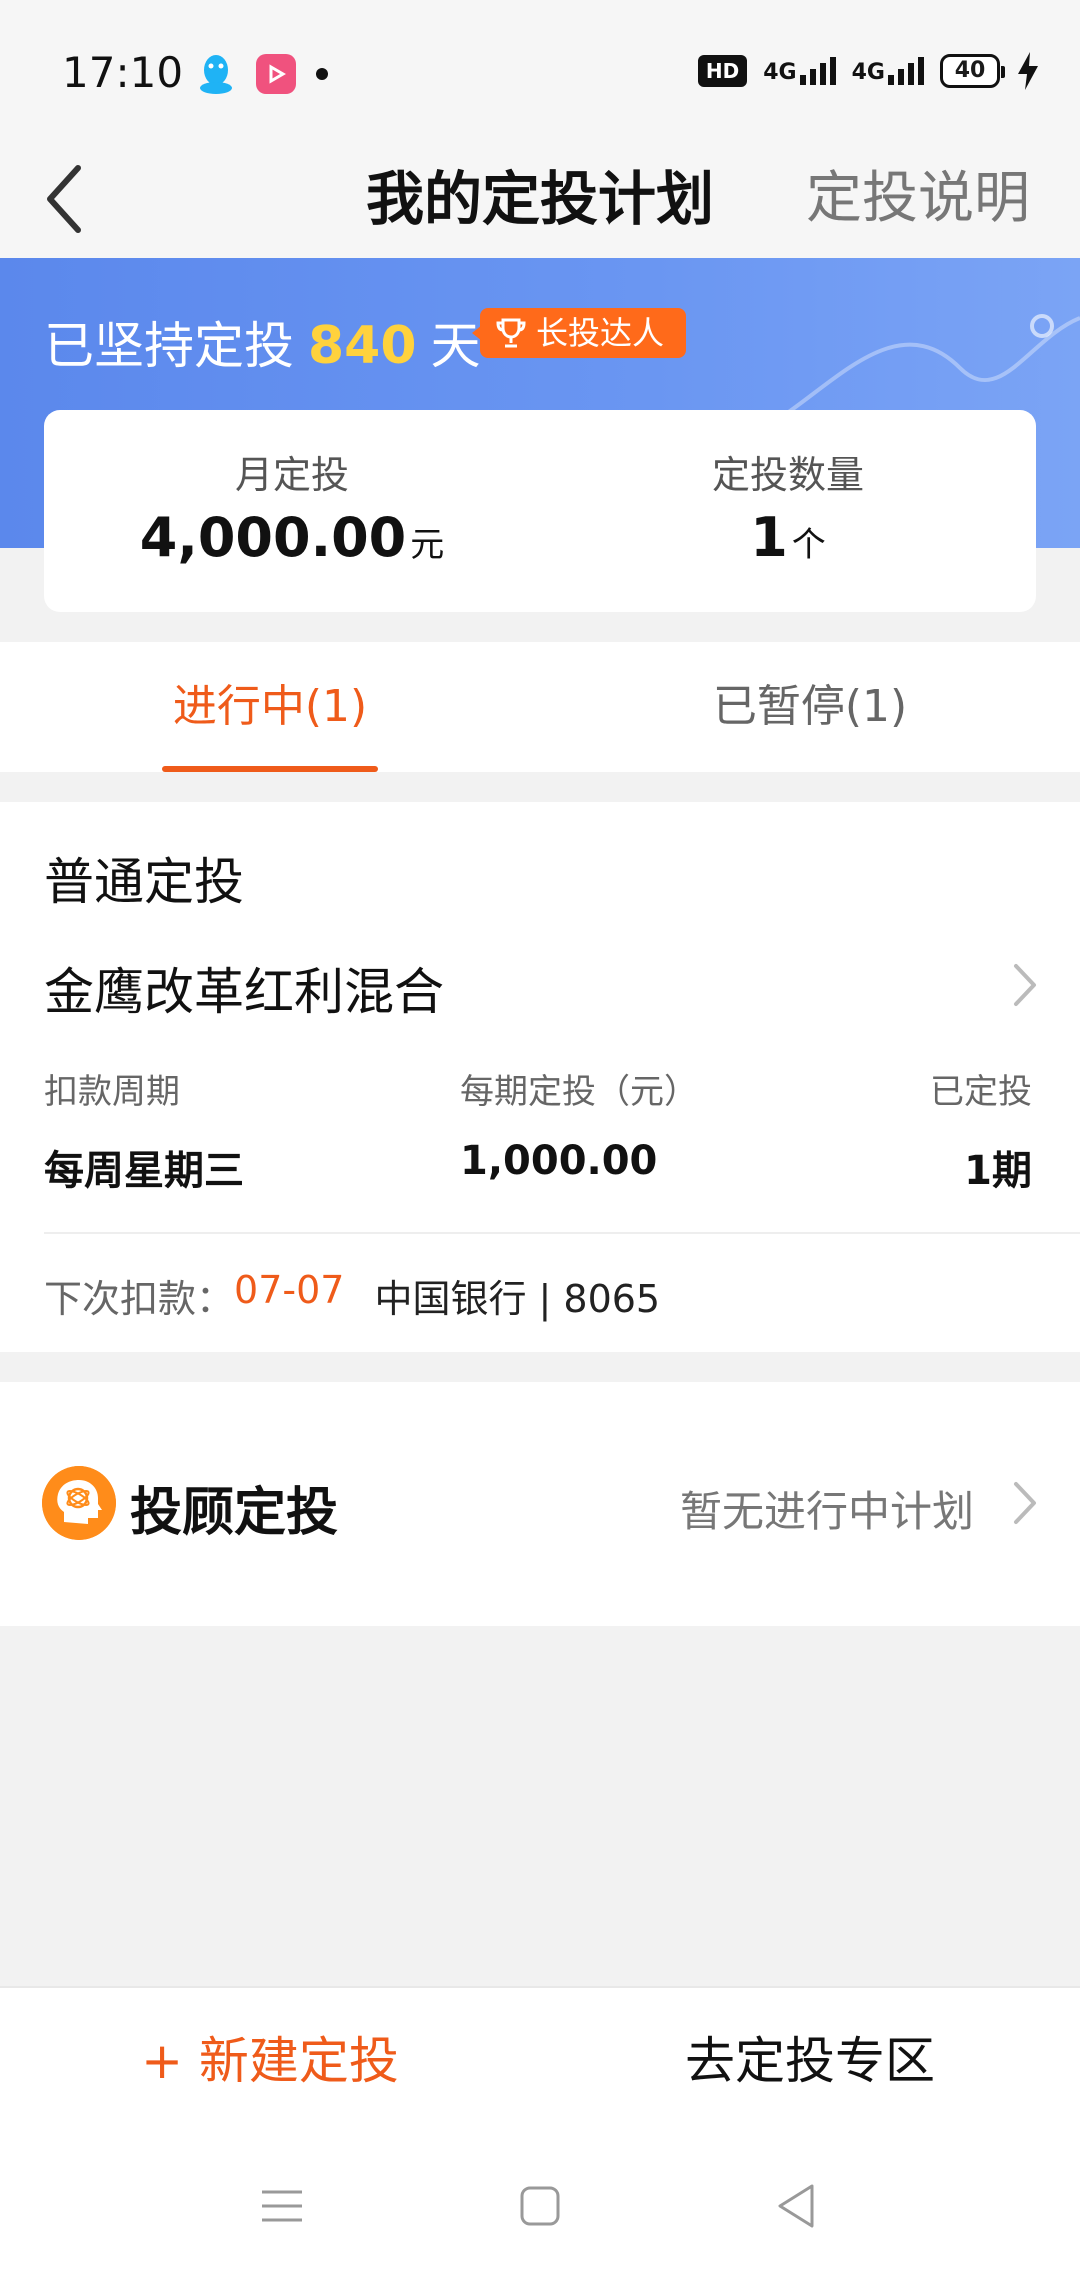 The width and height of the screenshot is (1080, 2280). I want to click on charging-icon, so click(1028, 71).